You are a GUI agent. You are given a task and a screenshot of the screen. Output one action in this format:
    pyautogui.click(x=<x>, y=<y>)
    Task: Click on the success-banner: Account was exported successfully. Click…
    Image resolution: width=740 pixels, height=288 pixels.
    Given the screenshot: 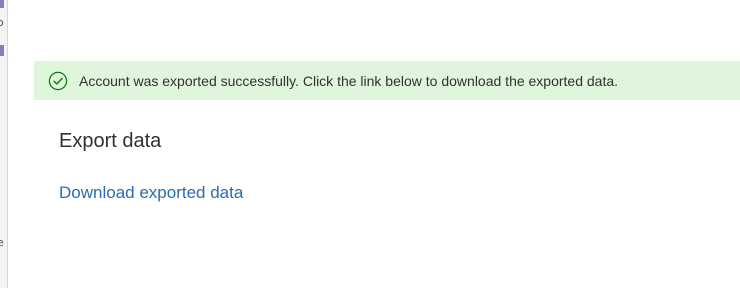 What is the action you would take?
    pyautogui.click(x=387, y=80)
    